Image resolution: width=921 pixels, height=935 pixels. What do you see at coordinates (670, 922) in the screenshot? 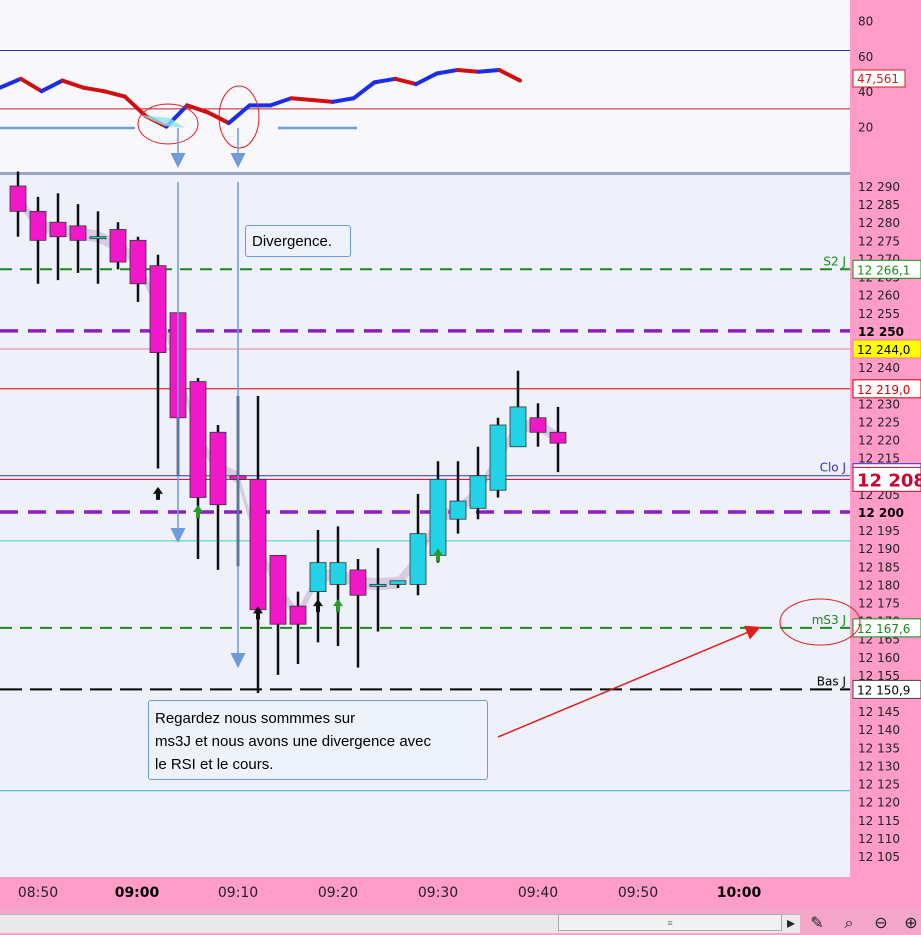
I see `scroll-thumb: ≡` at bounding box center [670, 922].